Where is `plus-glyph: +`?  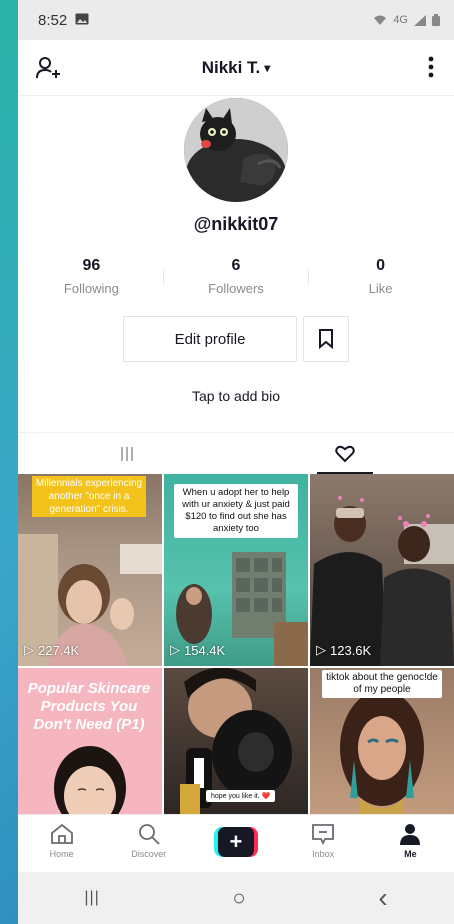 plus-glyph: + is located at coordinates (235, 842).